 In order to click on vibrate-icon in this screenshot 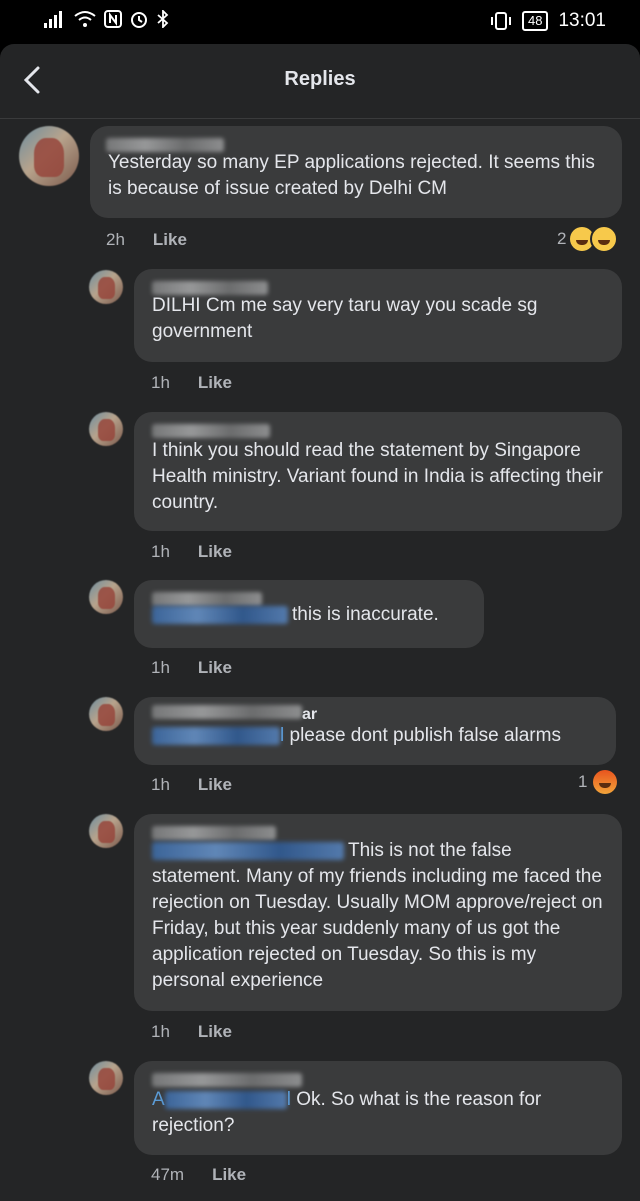, I will do `click(500, 21)`.